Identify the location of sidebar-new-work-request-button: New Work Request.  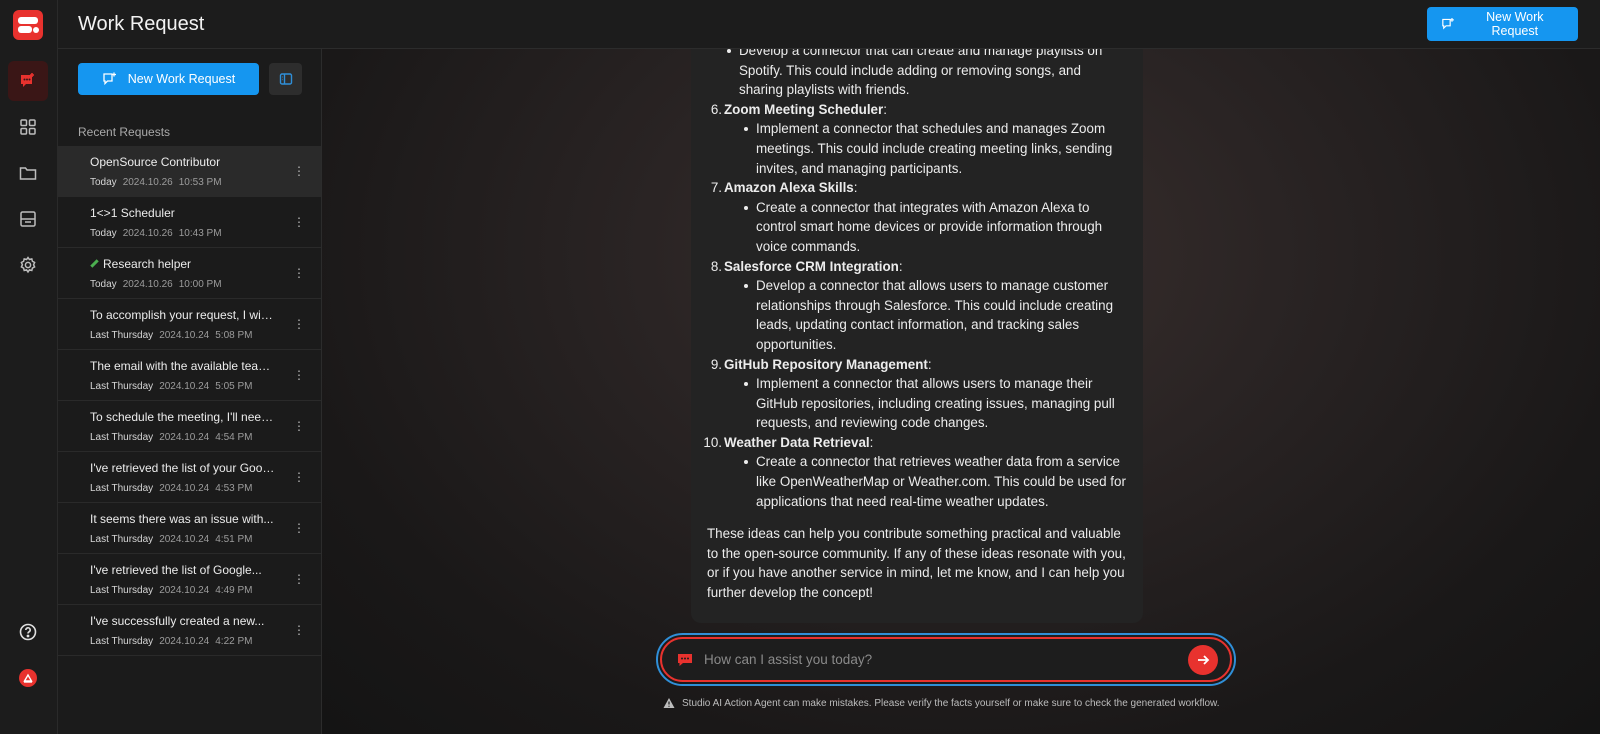
(168, 79).